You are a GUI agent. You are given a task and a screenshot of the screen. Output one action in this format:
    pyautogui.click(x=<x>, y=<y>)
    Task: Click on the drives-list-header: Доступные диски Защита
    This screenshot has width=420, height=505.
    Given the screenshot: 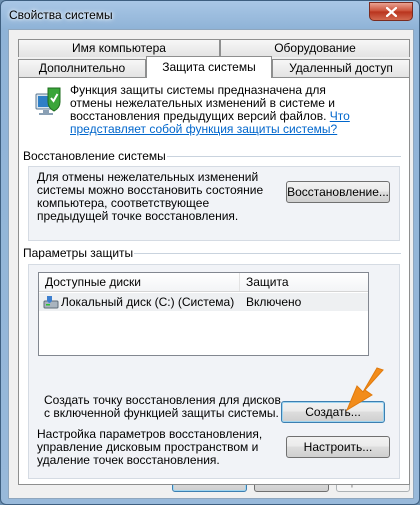 What is the action you would take?
    pyautogui.click(x=203, y=282)
    